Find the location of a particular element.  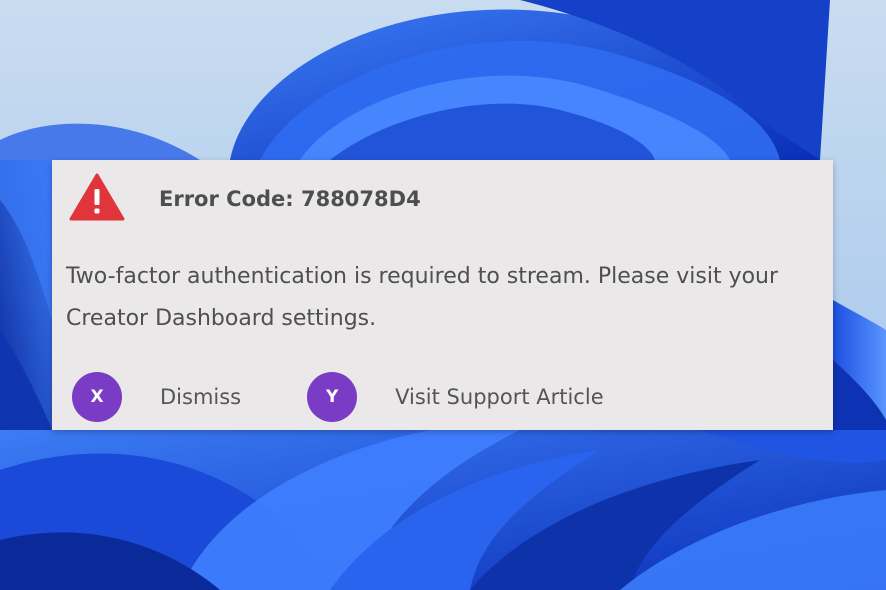

x-button-icon: X is located at coordinates (97, 397).